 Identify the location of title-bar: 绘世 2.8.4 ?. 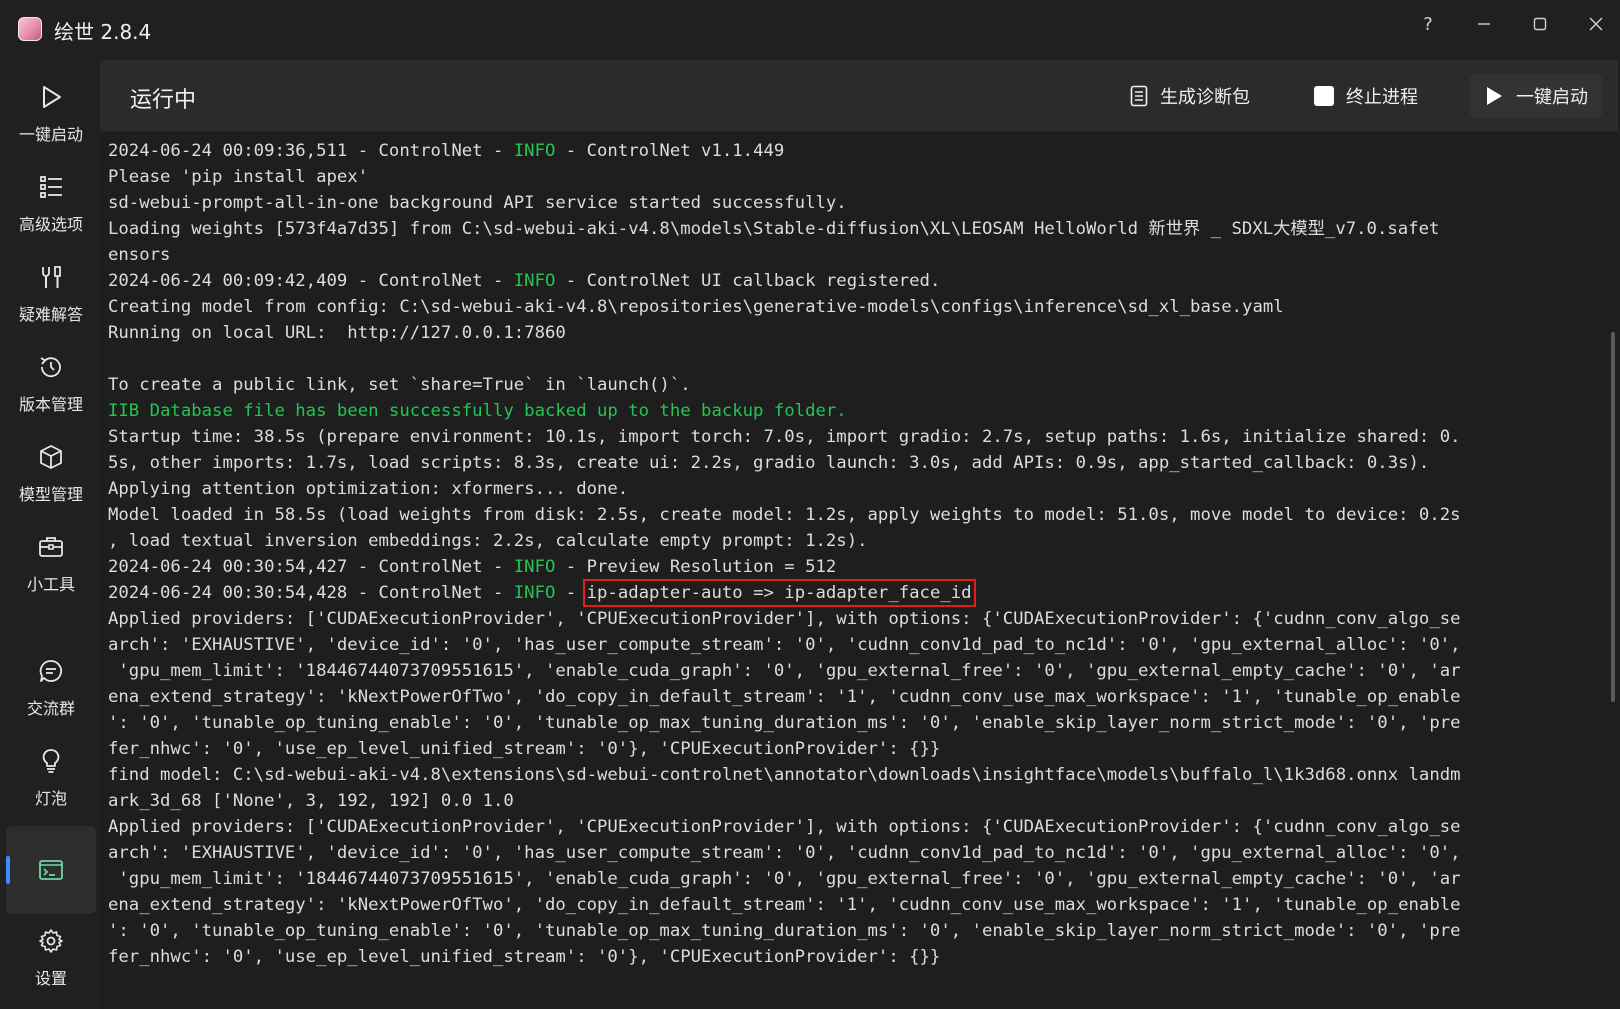
(810, 30).